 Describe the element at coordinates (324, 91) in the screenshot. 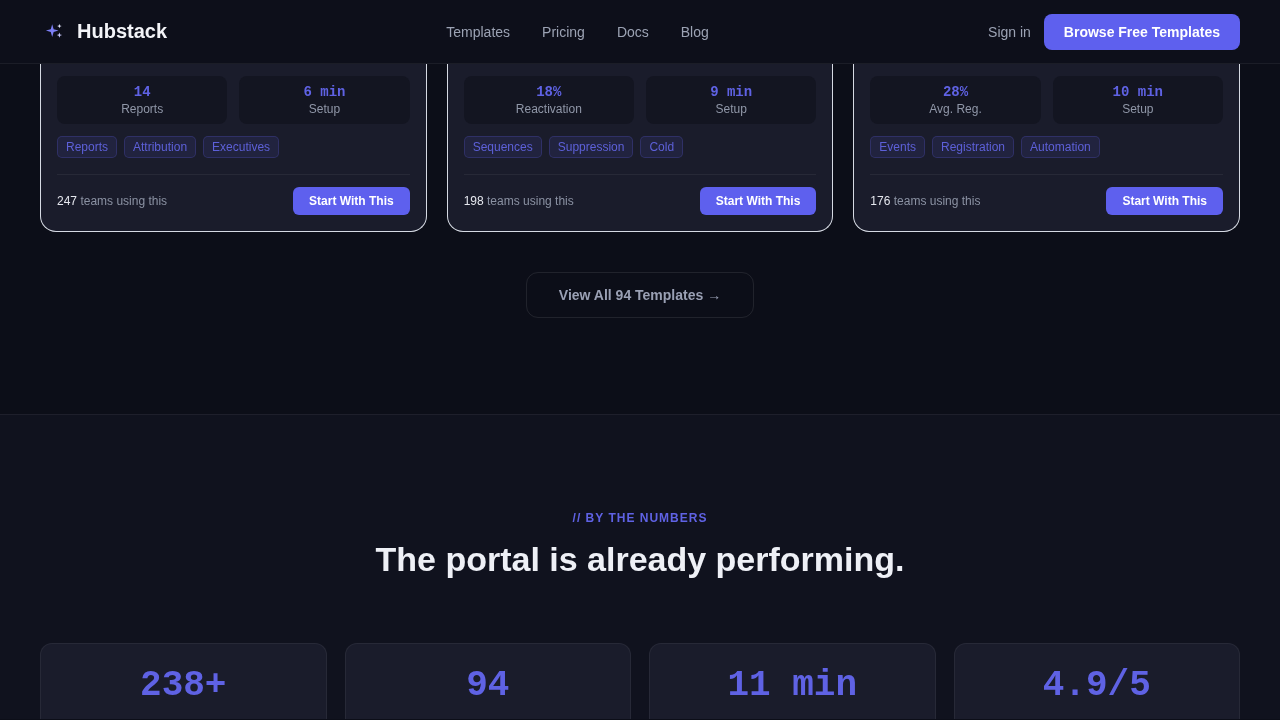

I see `stat-value: 6 min` at that location.